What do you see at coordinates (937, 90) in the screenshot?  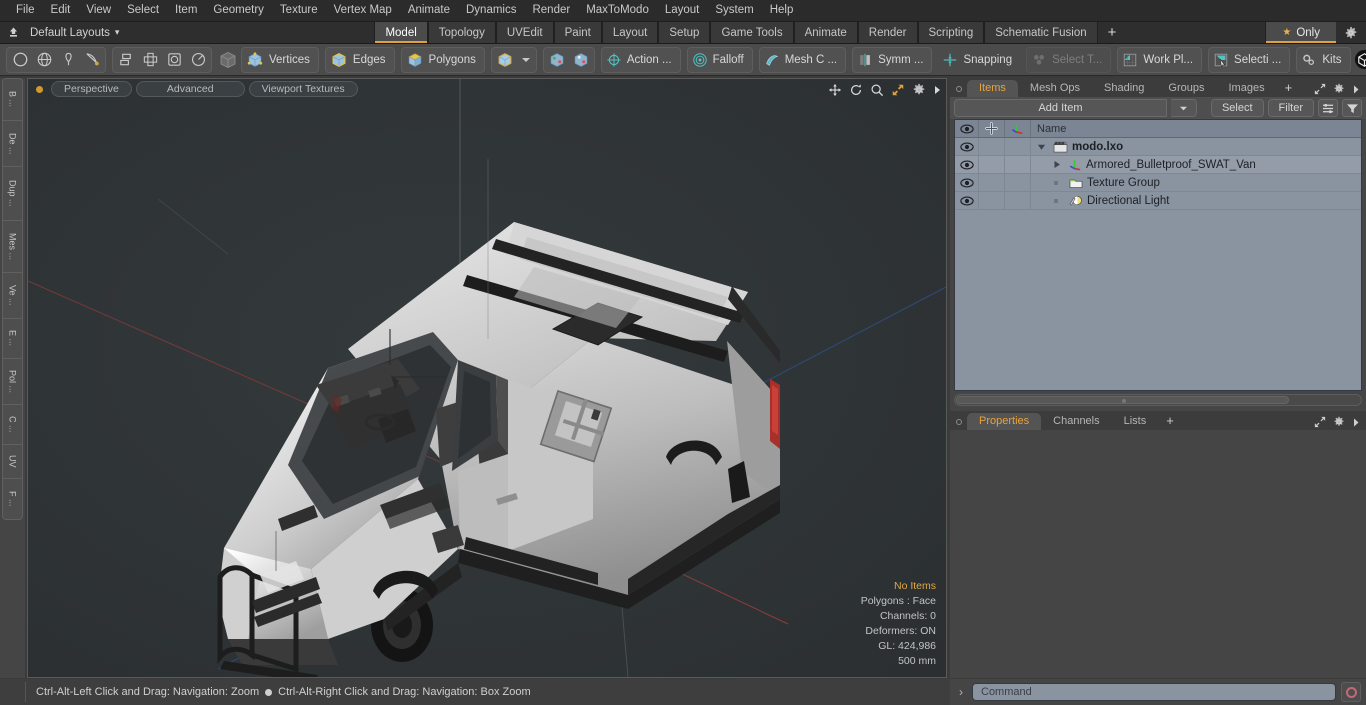 I see `viewport-arrow-icon` at bounding box center [937, 90].